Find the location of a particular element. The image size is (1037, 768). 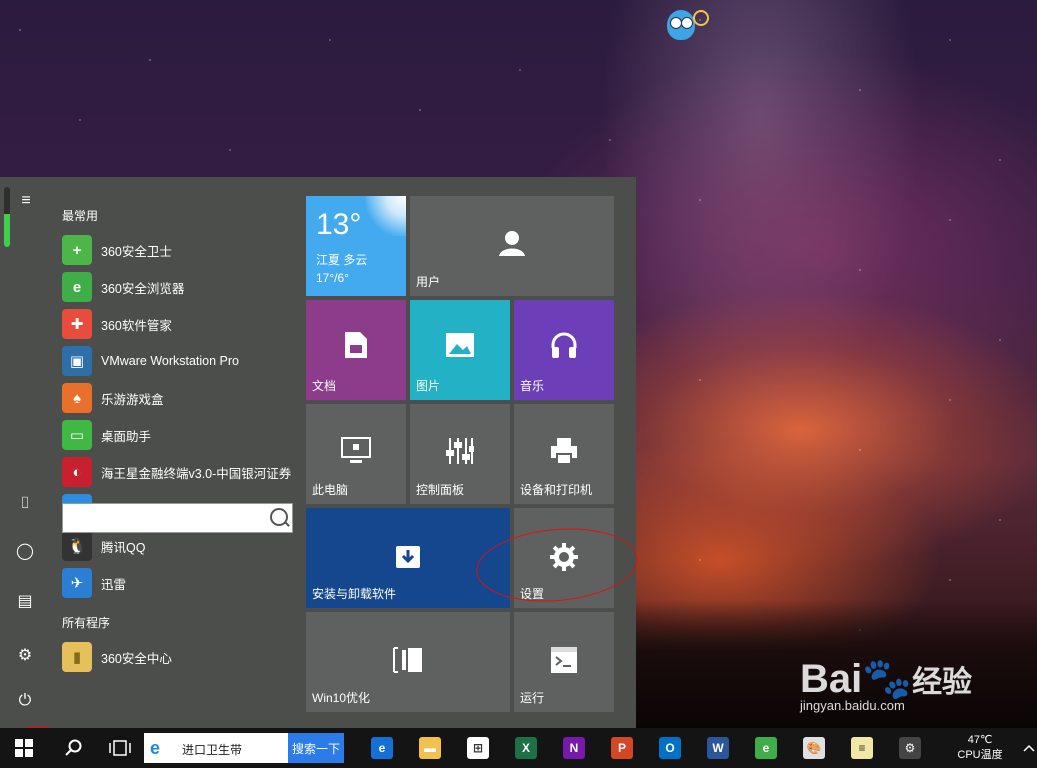

taskbar-pinned-app: P is located at coordinates (622, 748).